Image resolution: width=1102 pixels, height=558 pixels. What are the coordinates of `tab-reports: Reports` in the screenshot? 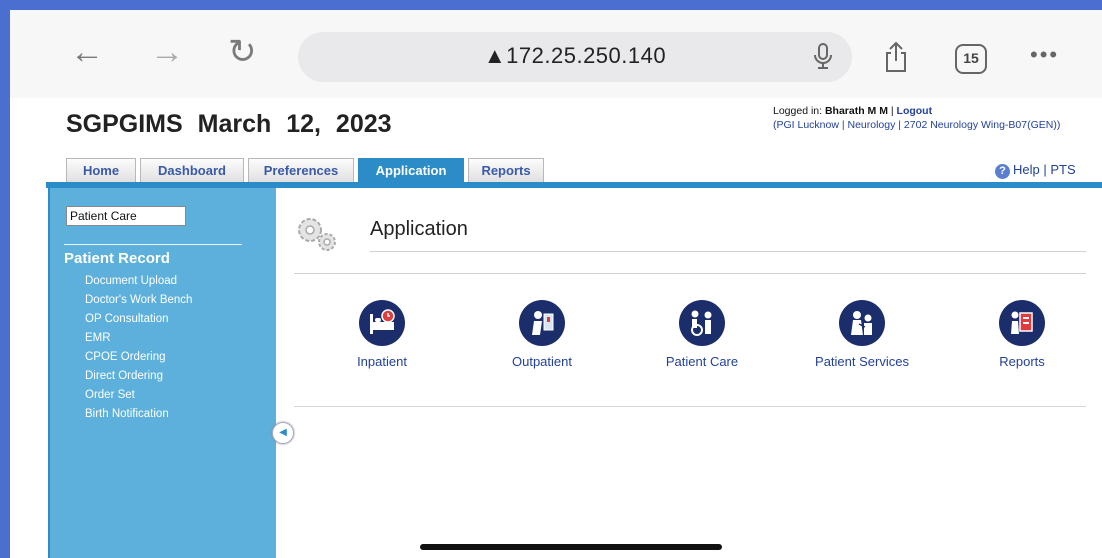 It's located at (506, 171).